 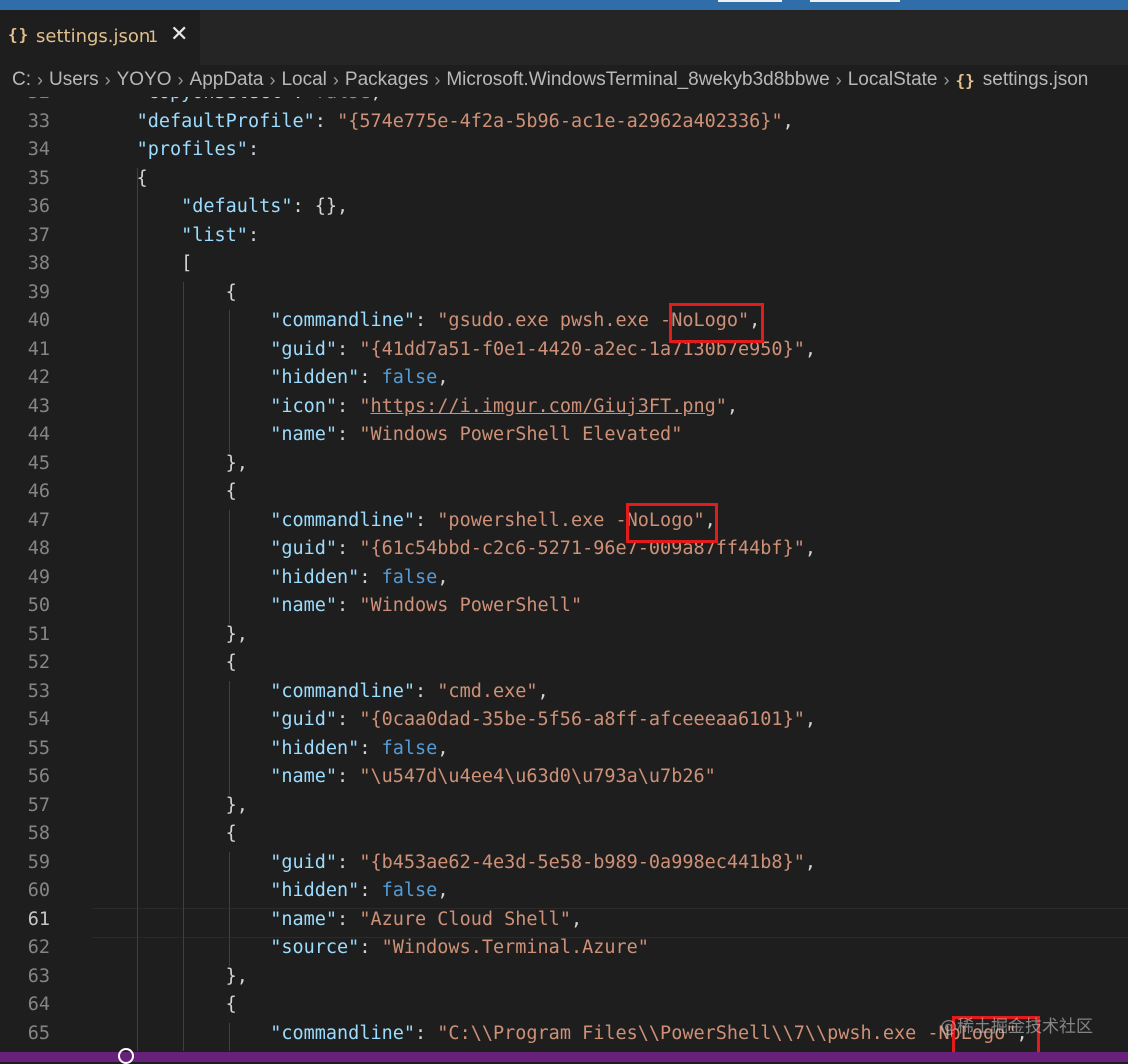 I want to click on code-line: 32 "copyOnSelect": false,, so click(x=564, y=104).